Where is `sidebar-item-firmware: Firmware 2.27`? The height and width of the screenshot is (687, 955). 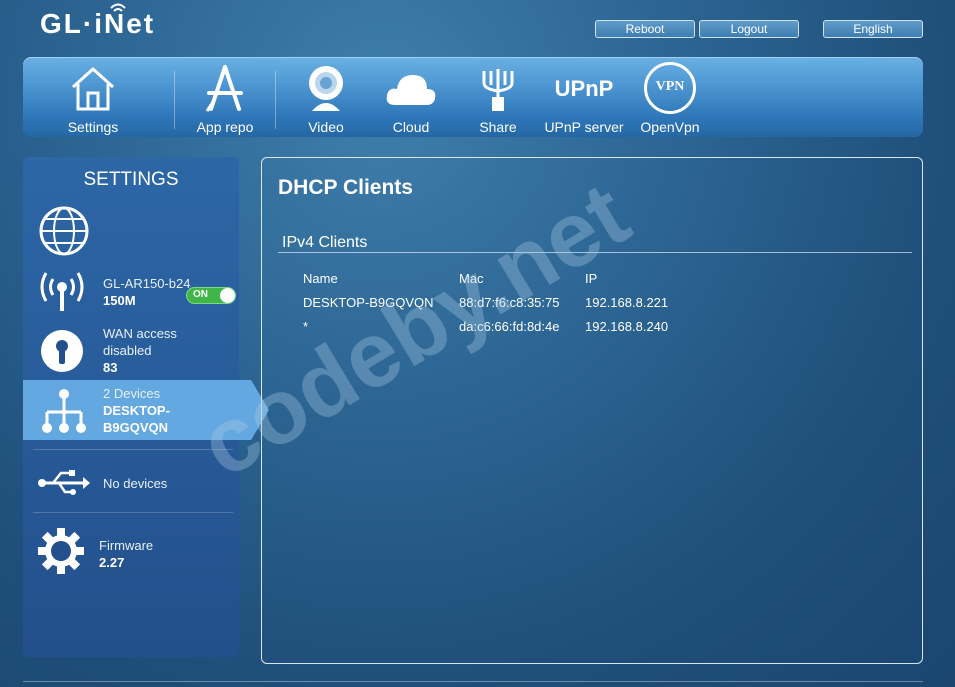
sidebar-item-firmware: Firmware 2.27 is located at coordinates (131, 550).